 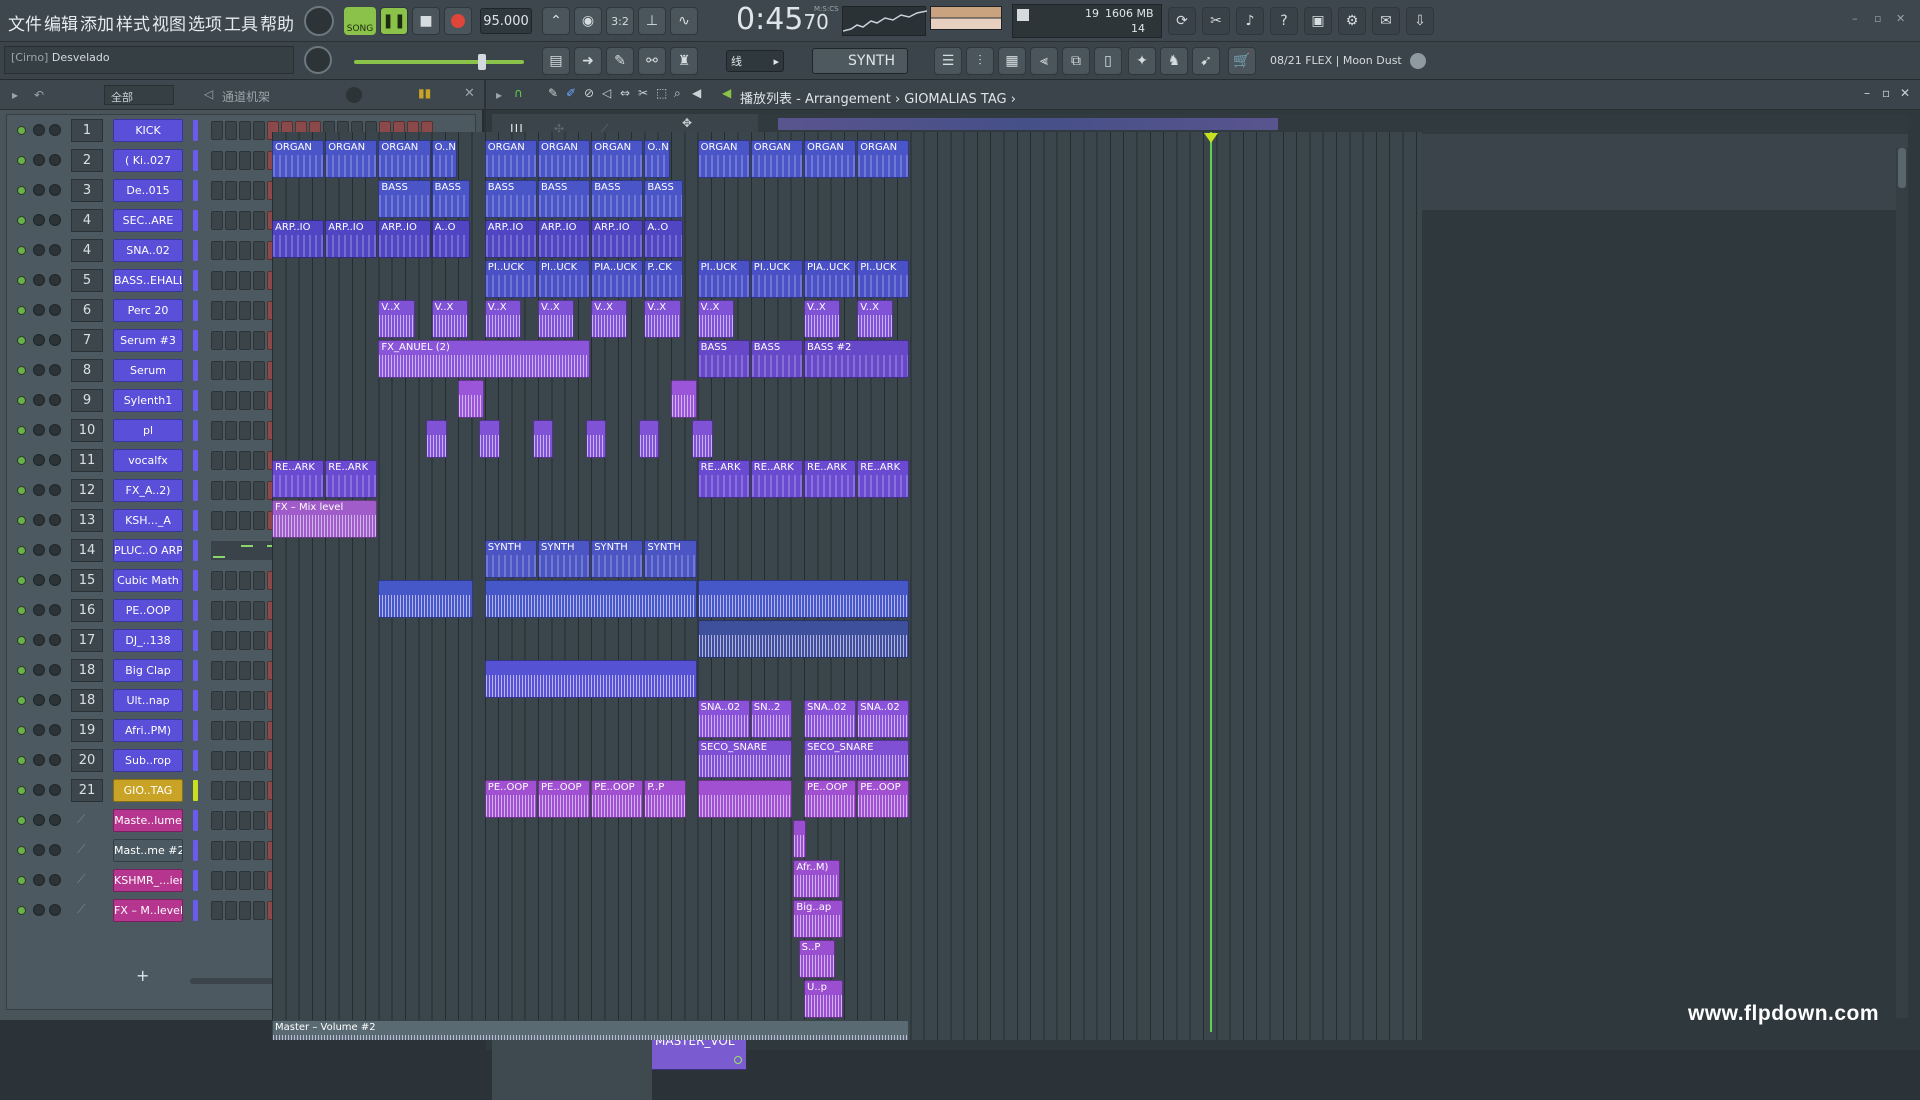 I want to click on mixer-icon: ☰, so click(x=948, y=61).